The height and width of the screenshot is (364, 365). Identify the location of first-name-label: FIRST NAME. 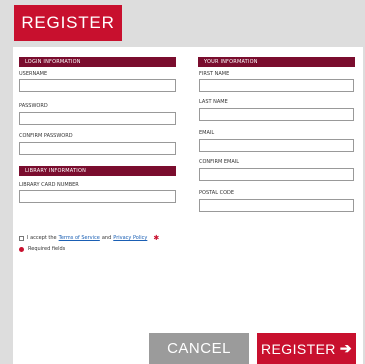
(214, 74).